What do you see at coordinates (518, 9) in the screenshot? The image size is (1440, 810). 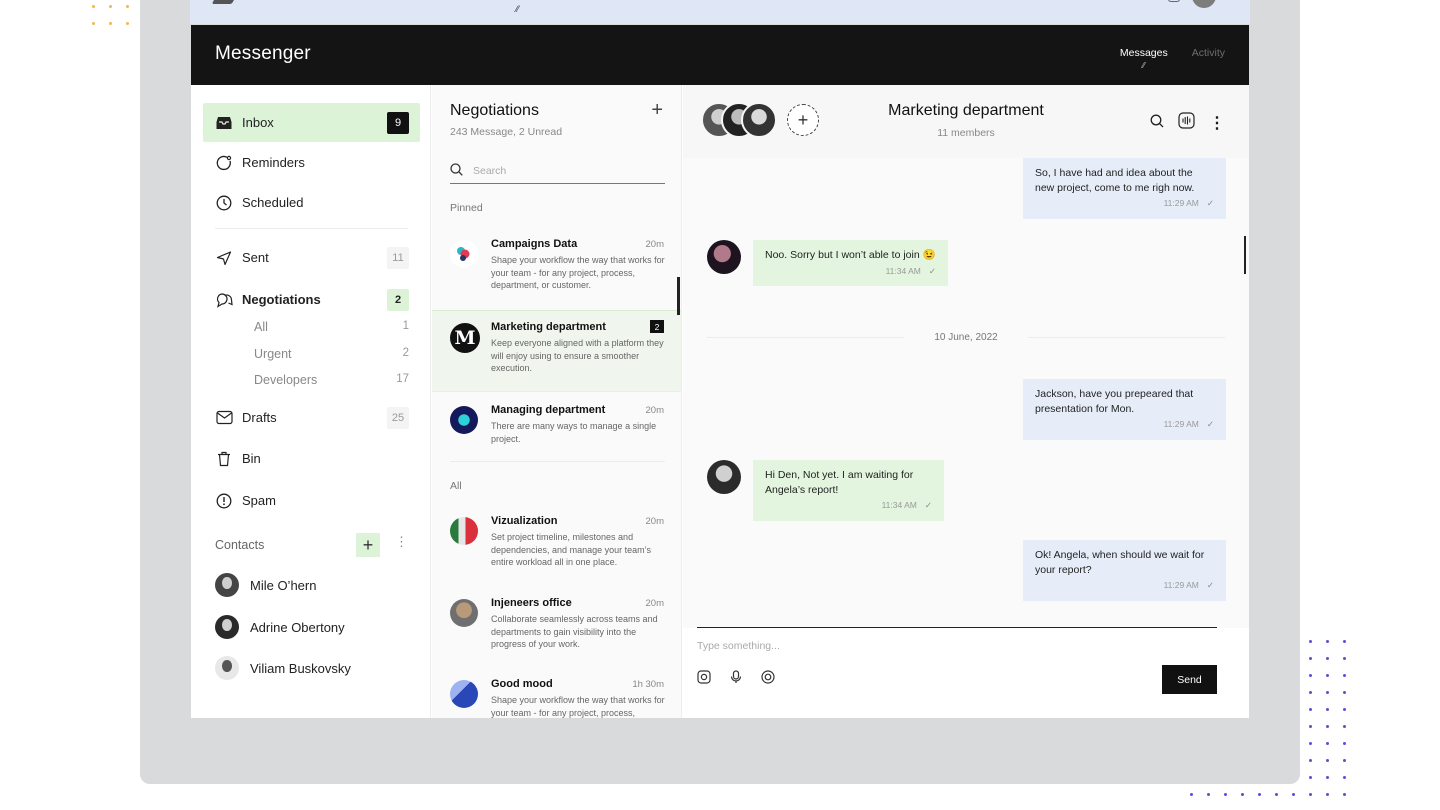 I see `indicator-icon: ⁄⁄` at bounding box center [518, 9].